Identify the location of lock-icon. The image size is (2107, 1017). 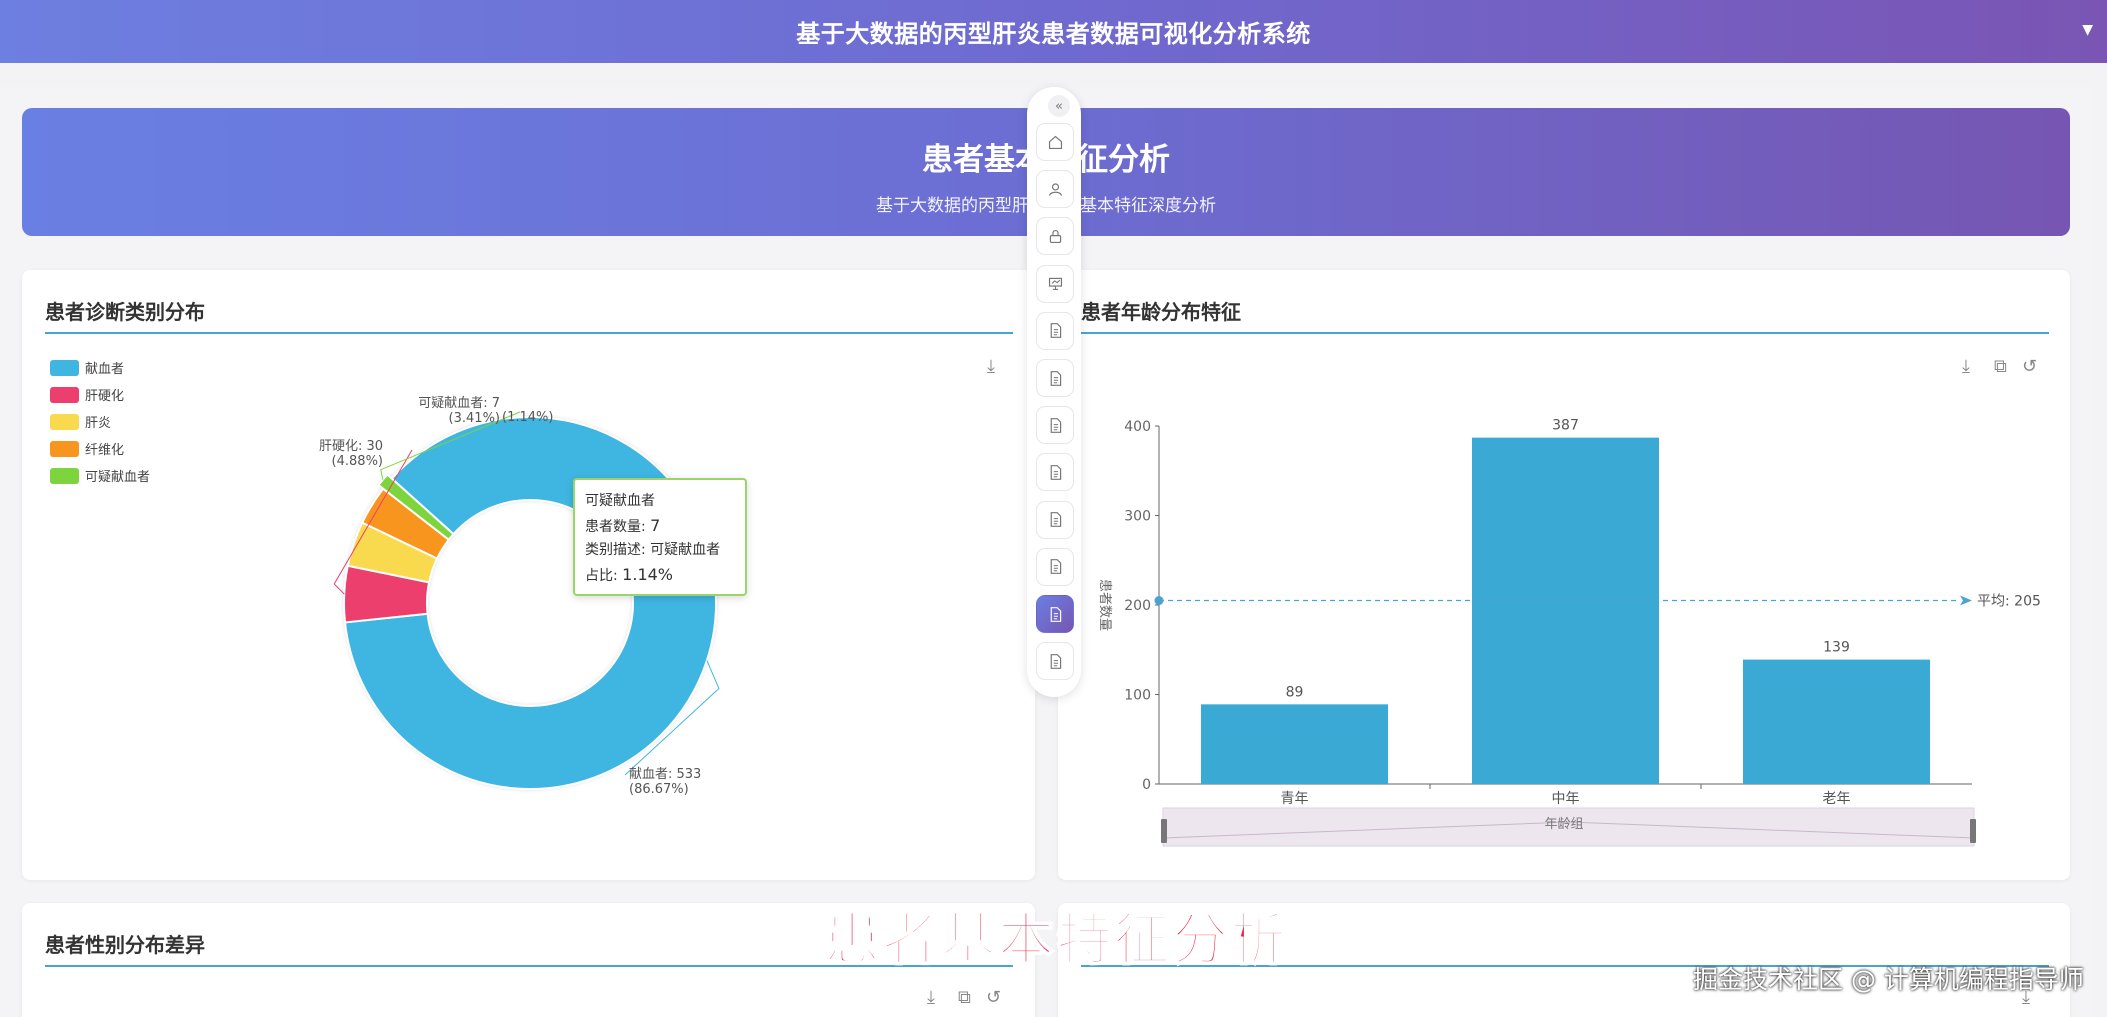
(1055, 236).